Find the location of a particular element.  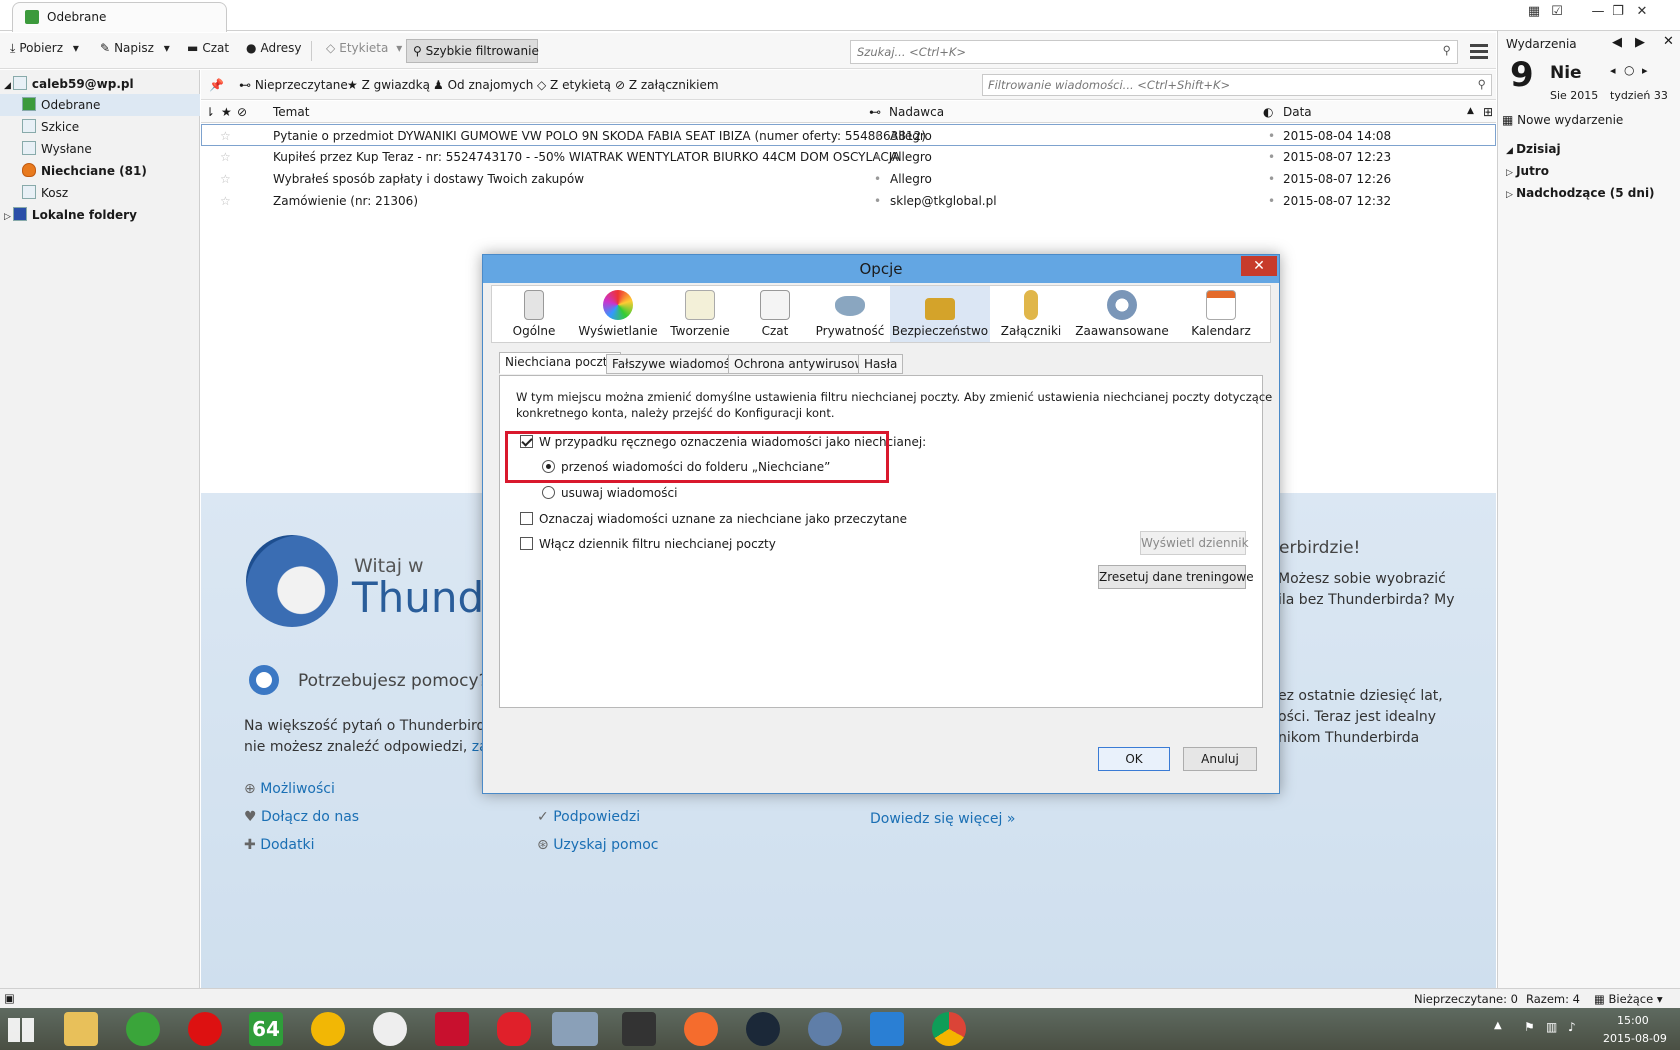

link-addons: ✚ Dodatki is located at coordinates (279, 845).